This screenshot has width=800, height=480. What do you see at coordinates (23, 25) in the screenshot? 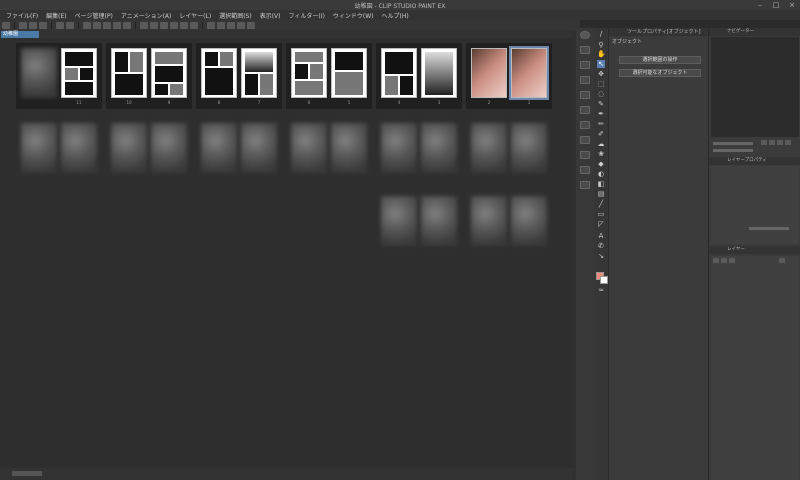
I see `new-file-icon` at bounding box center [23, 25].